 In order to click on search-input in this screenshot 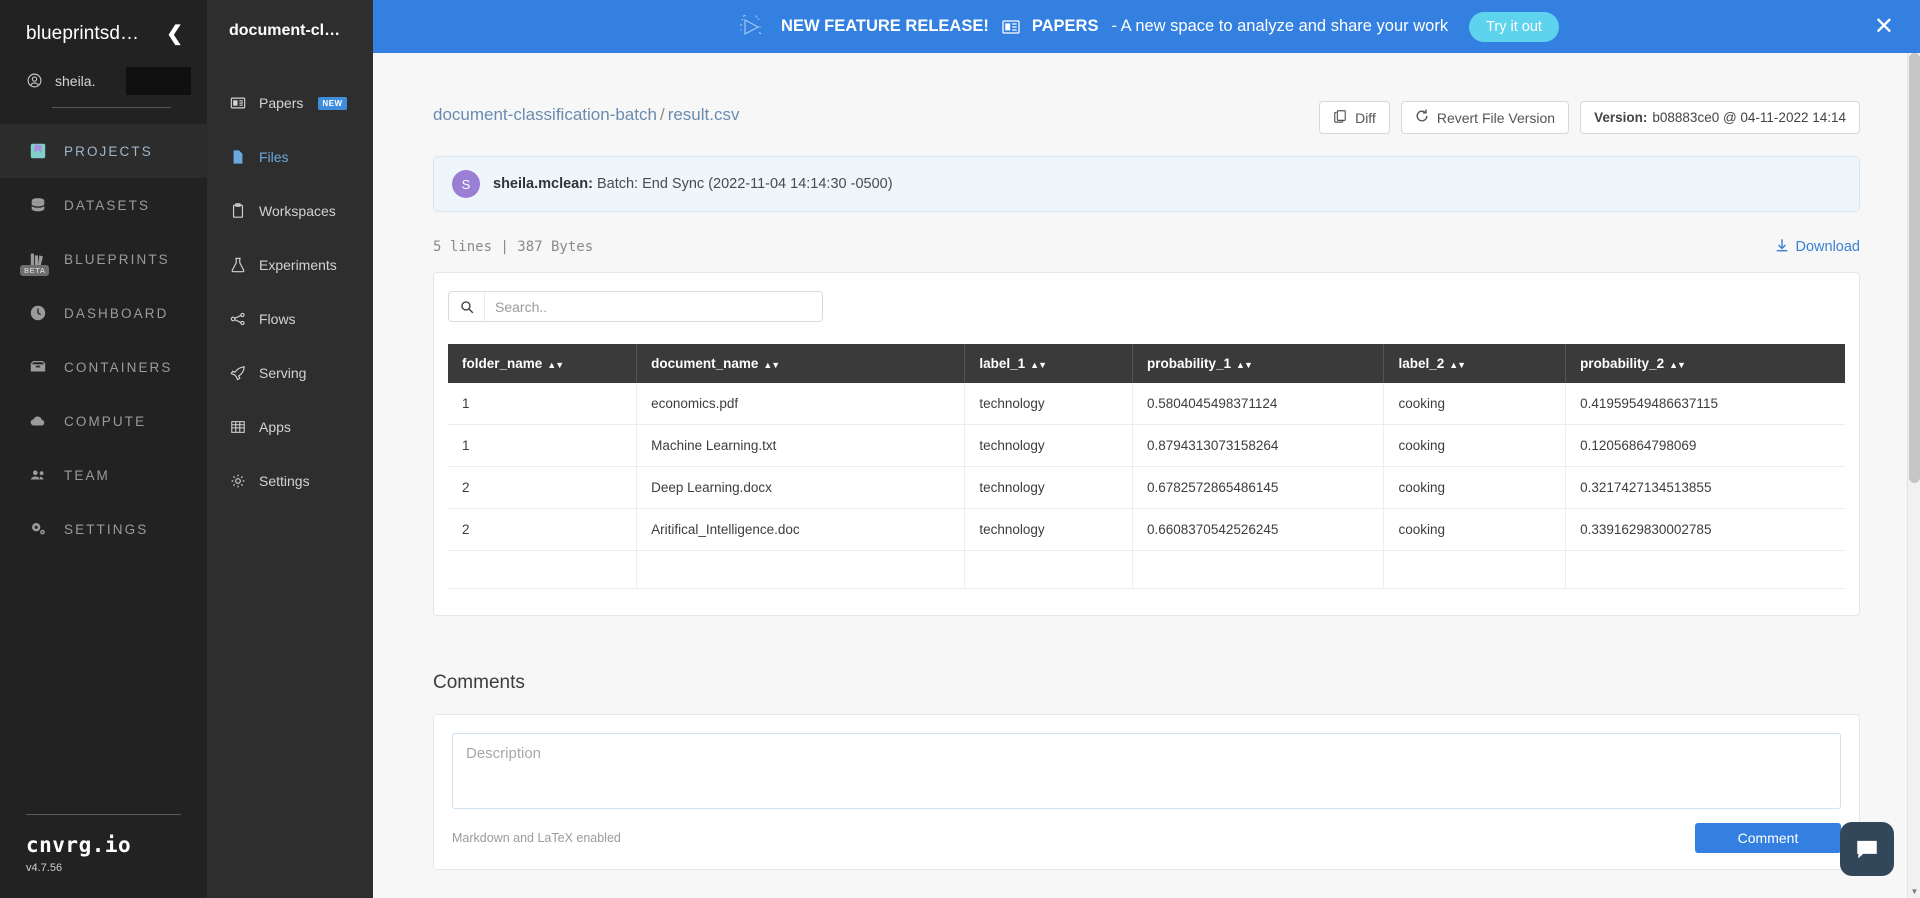, I will do `click(653, 306)`.